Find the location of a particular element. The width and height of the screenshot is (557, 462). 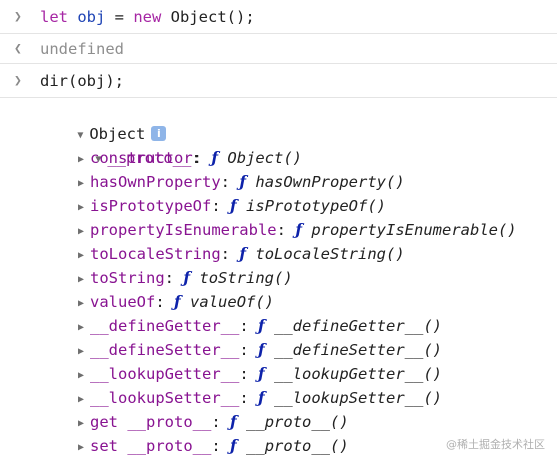

tree-property-row: ▶ get __proto__: ƒ __proto__() is located at coordinates (213, 422).